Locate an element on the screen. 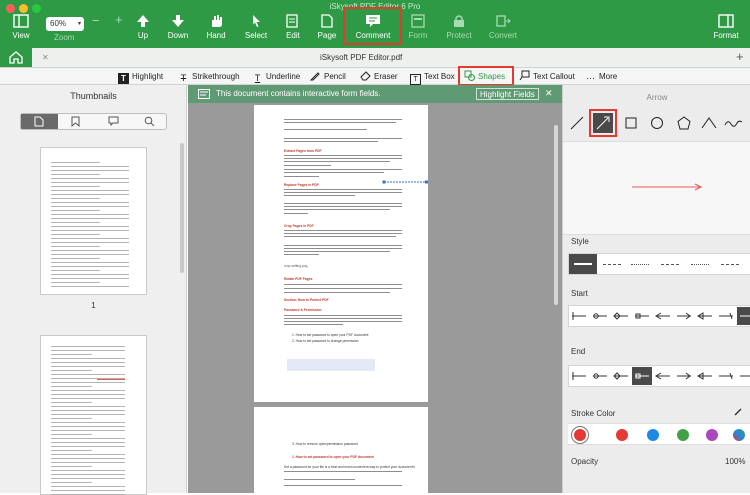  arrow-annotation is located at coordinates (406, 182).